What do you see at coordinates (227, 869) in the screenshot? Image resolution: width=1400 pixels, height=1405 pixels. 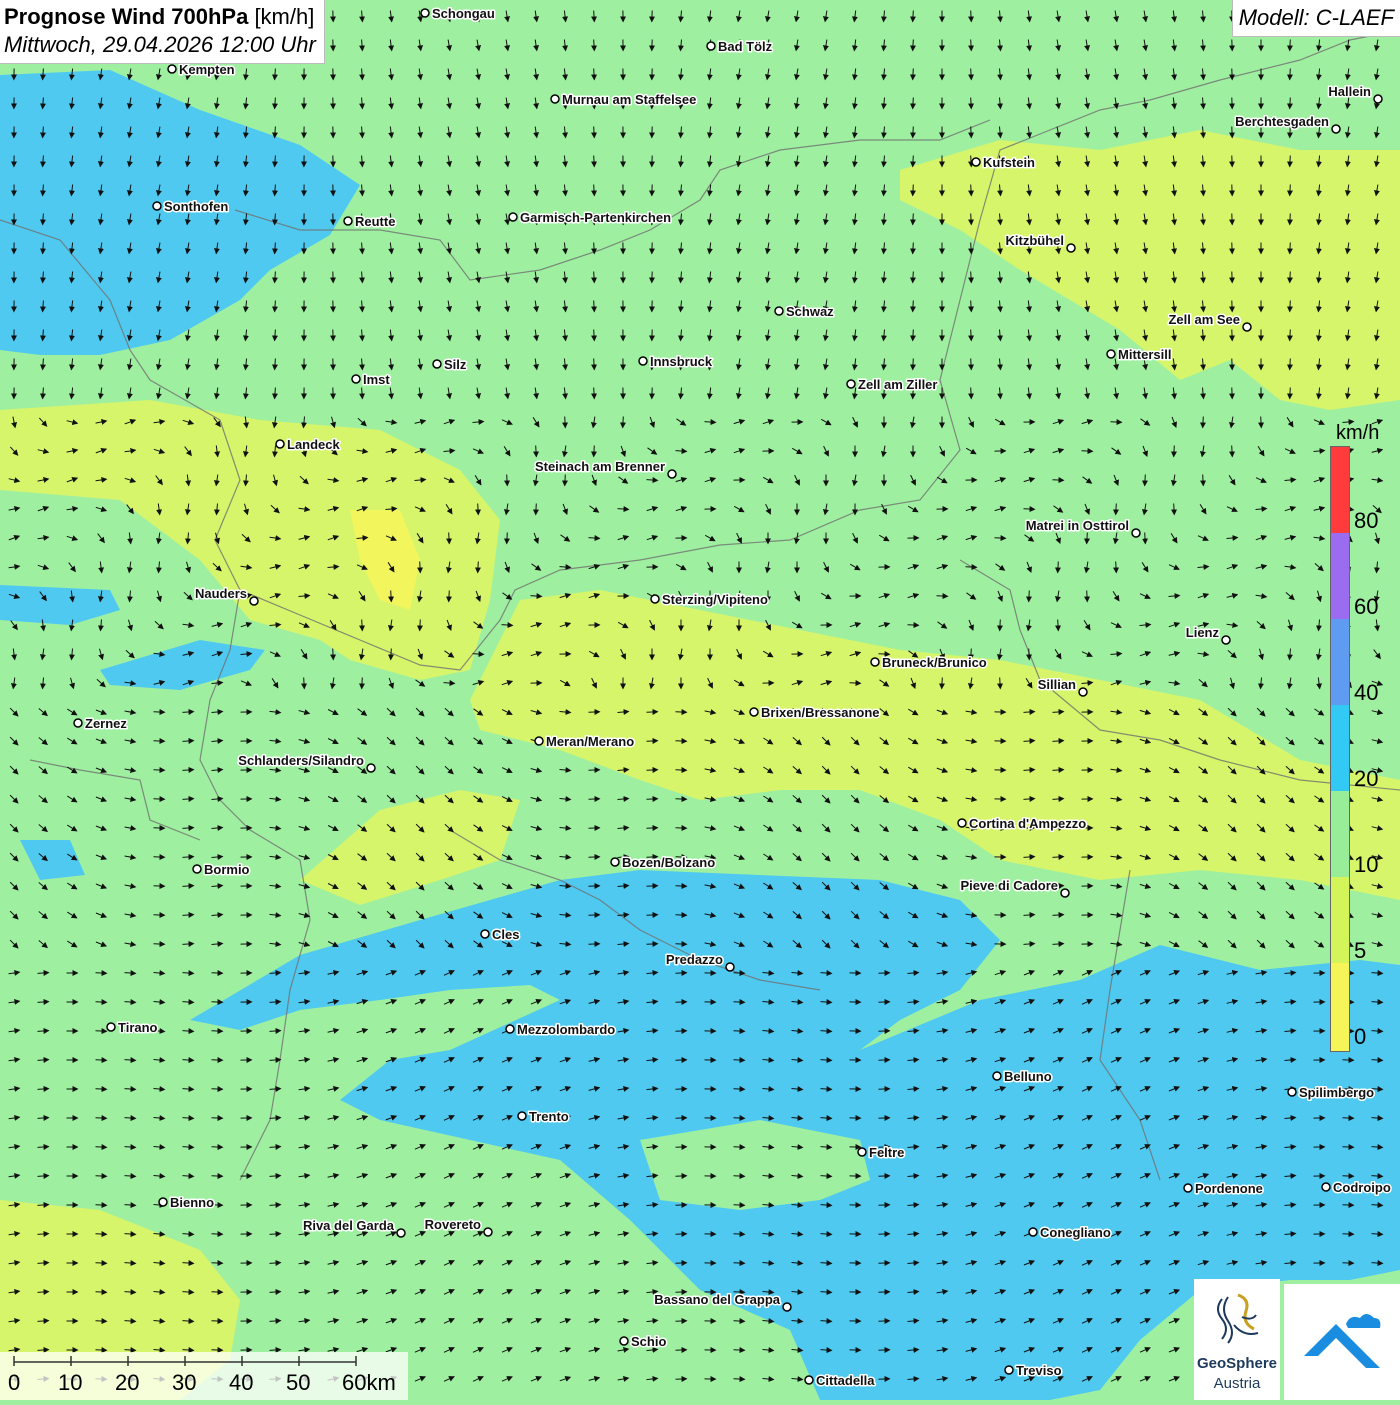 I see `city-label: Bormio` at bounding box center [227, 869].